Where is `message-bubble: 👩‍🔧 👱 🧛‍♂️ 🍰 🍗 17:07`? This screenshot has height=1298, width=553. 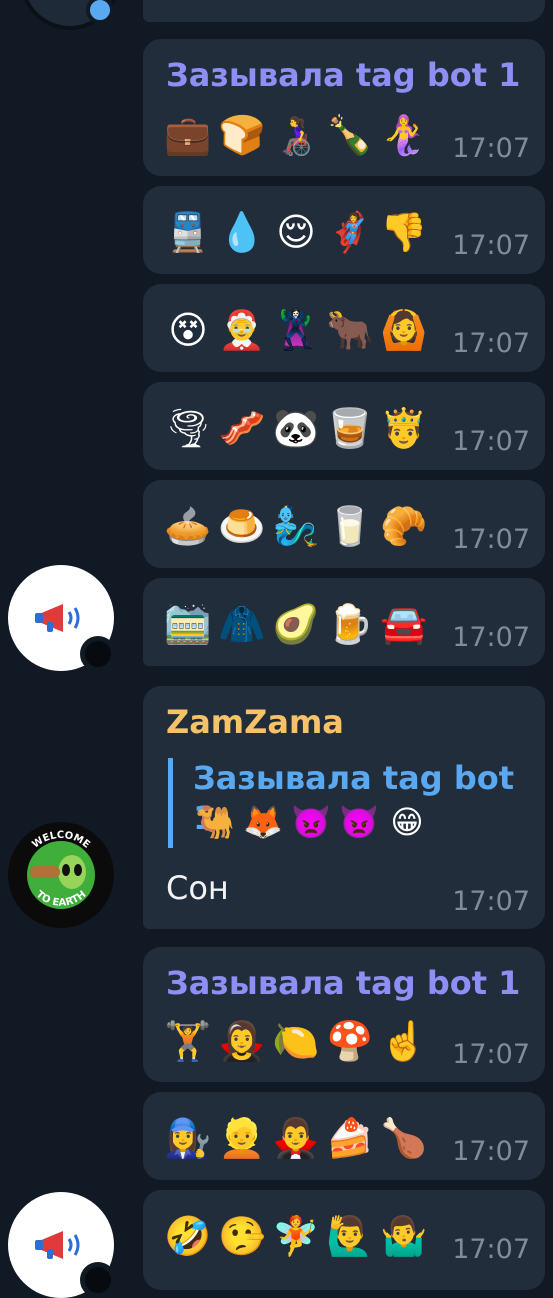
message-bubble: 👩‍🔧 👱 🧛‍♂️ 🍰 🍗 17:07 is located at coordinates (344, 1136).